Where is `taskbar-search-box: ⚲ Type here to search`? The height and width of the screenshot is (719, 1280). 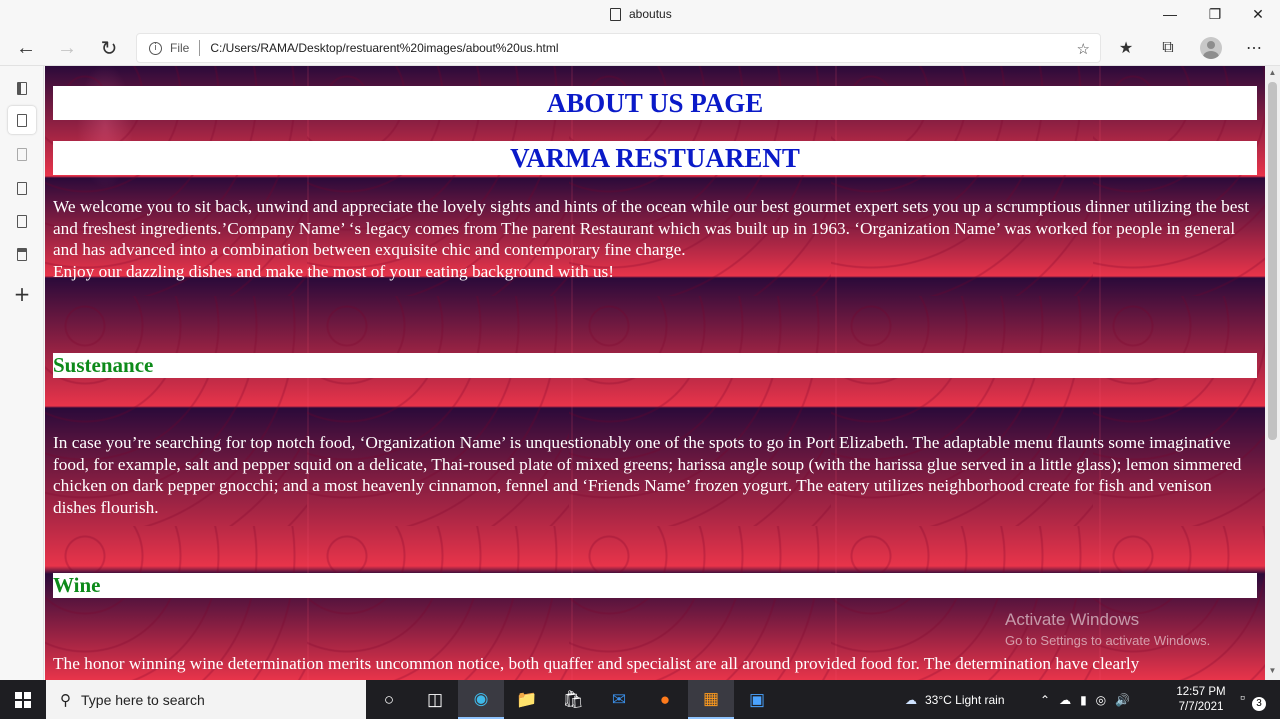 taskbar-search-box: ⚲ Type here to search is located at coordinates (206, 699).